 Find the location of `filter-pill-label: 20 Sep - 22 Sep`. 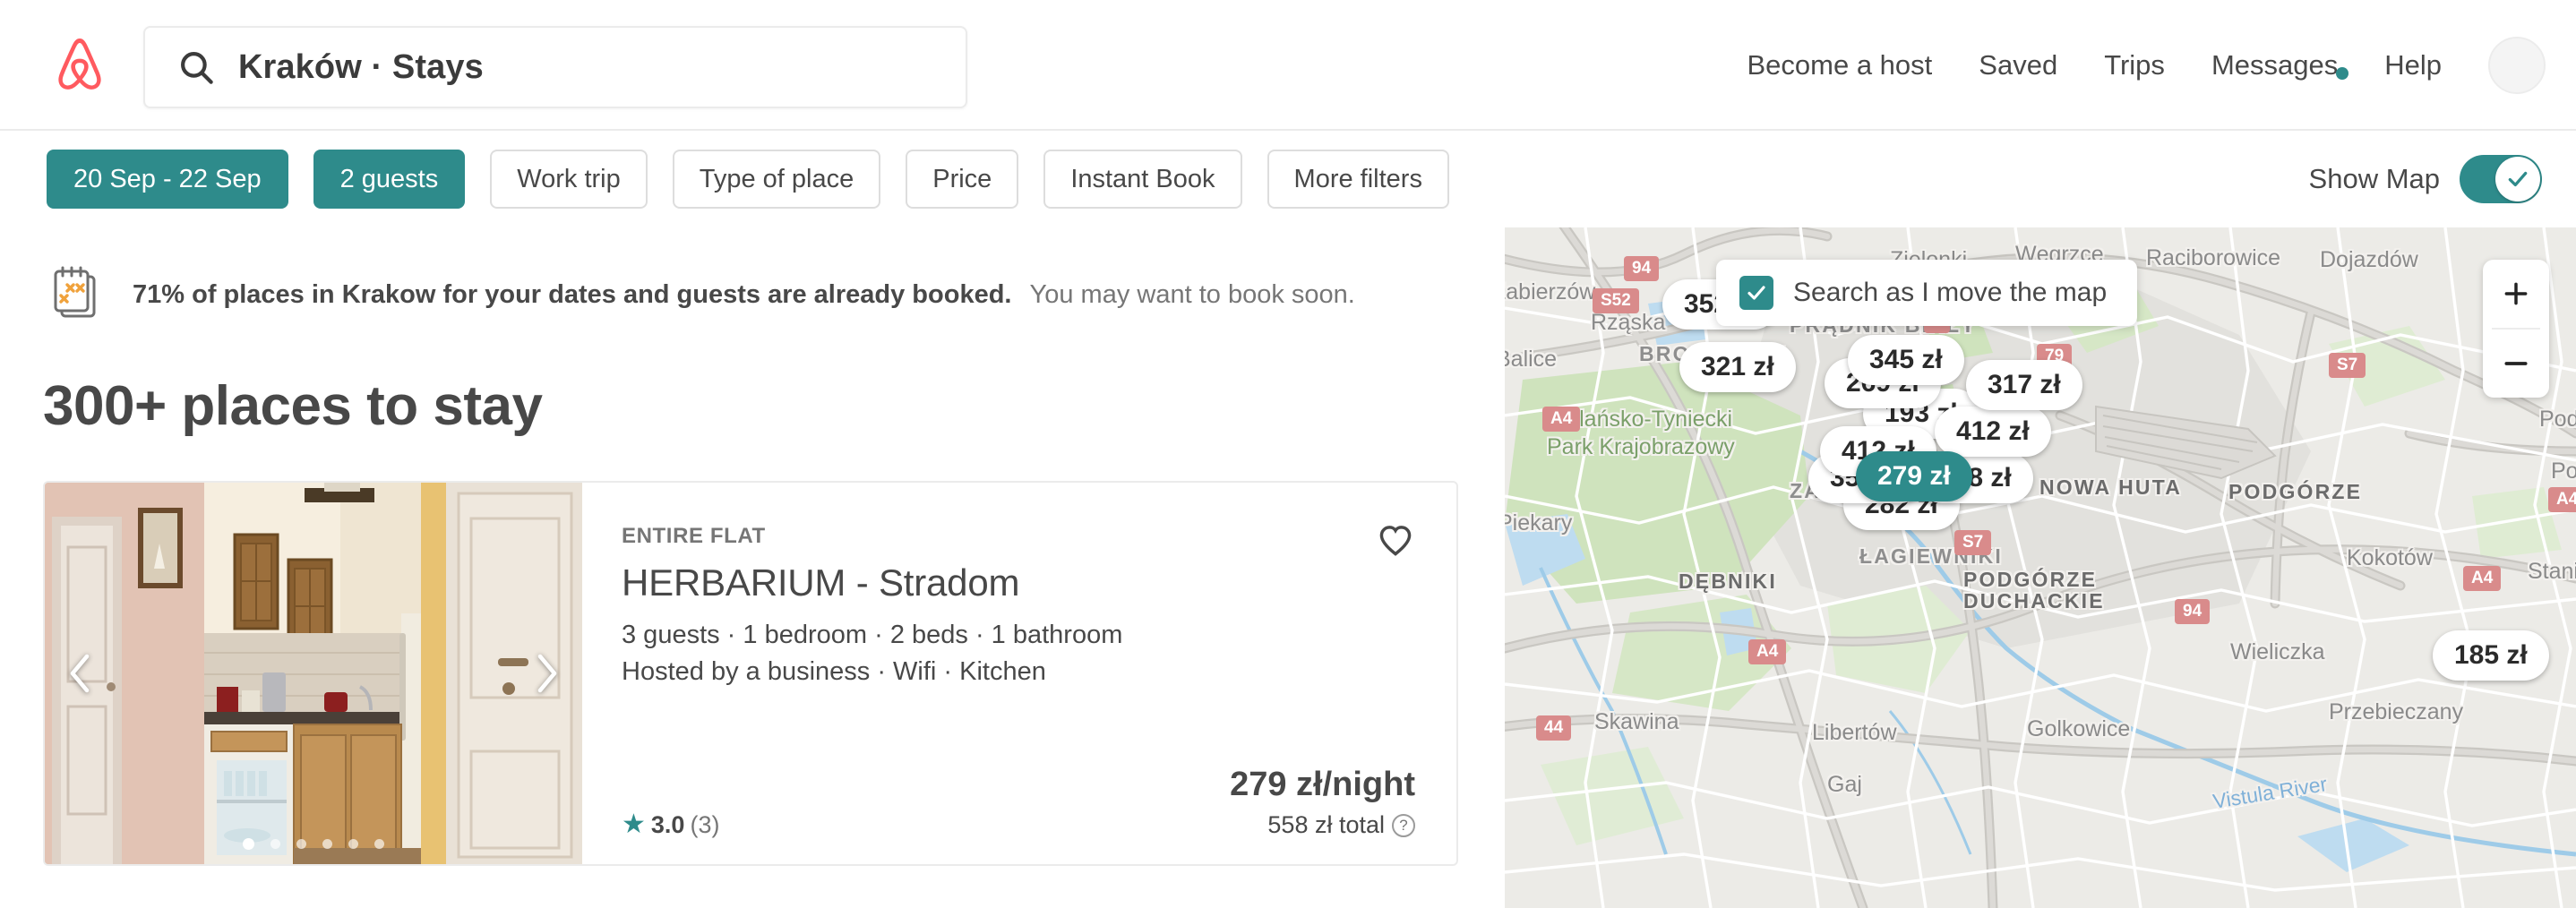

filter-pill-label: 20 Sep - 22 Sep is located at coordinates (167, 178).